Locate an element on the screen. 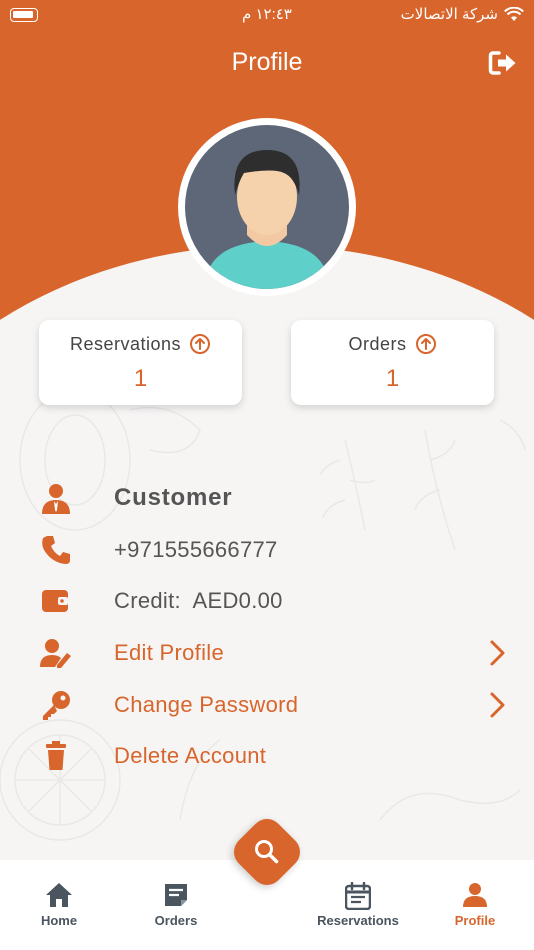 Image resolution: width=534 pixels, height=950 pixels. reservations-card: Reservations 1 is located at coordinates (140, 362).